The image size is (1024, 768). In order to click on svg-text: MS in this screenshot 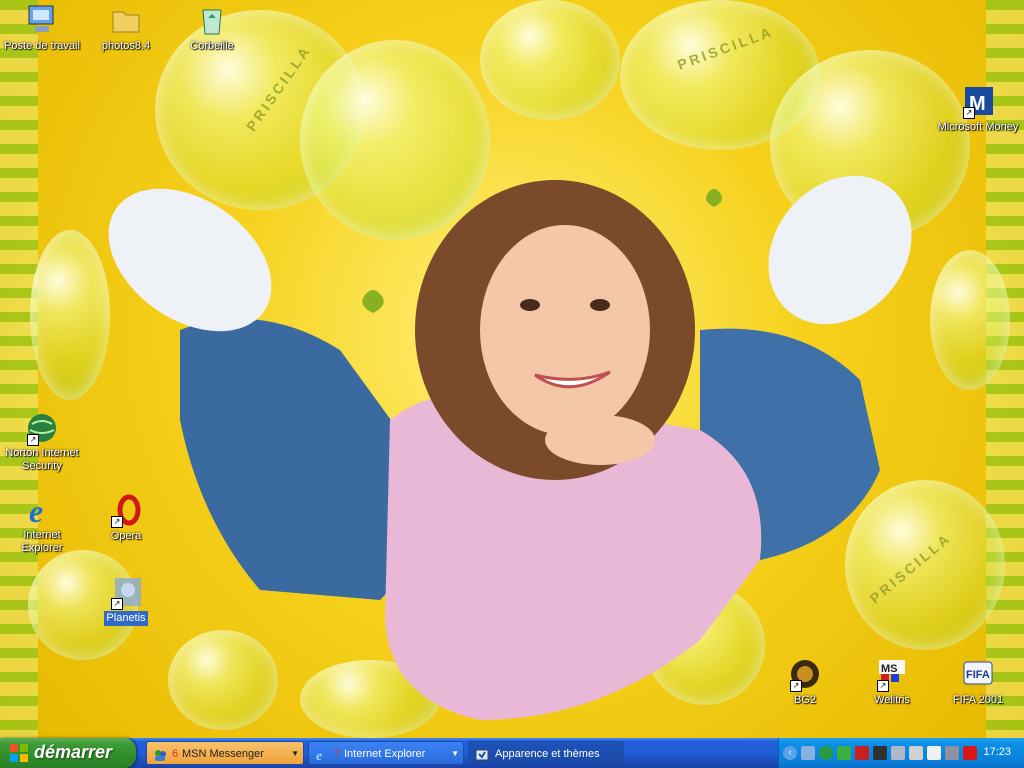, I will do `click(889, 669)`.